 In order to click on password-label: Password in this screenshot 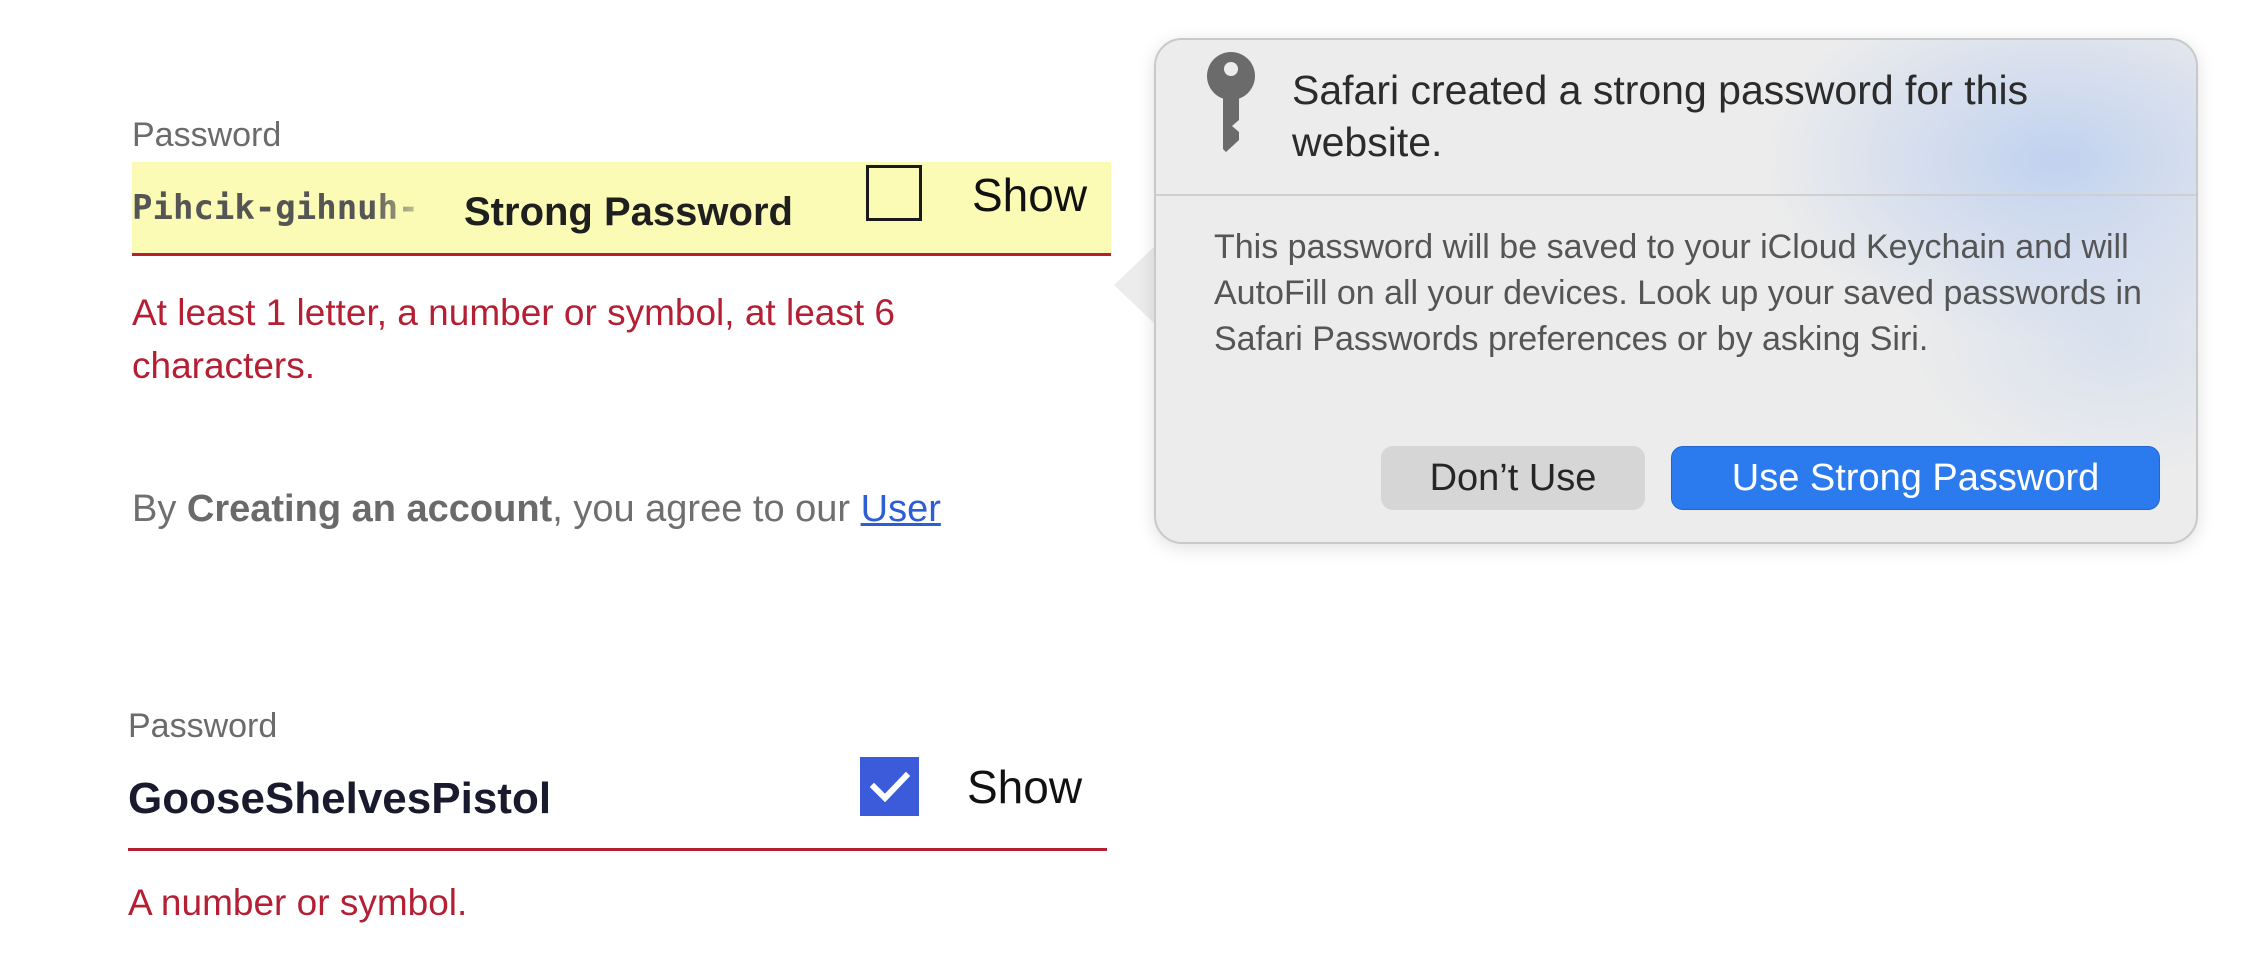, I will do `click(207, 135)`.